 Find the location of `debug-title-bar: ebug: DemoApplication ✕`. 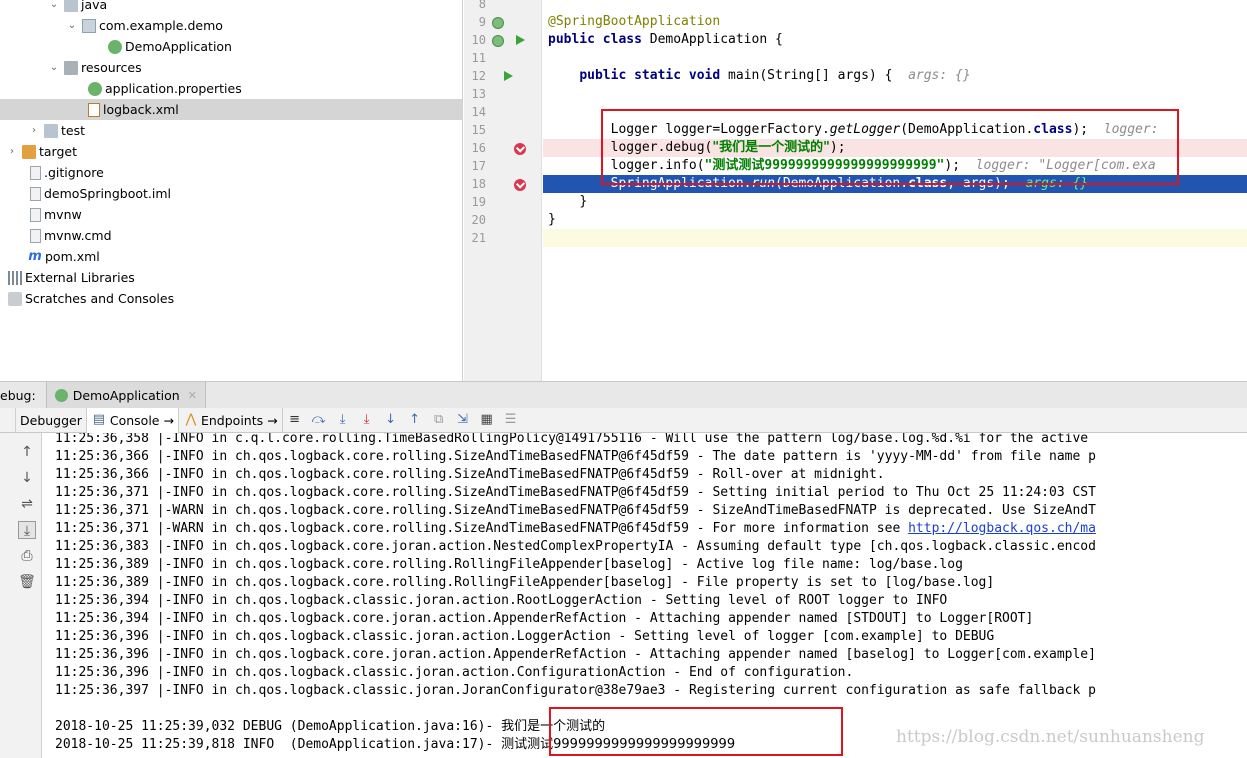

debug-title-bar: ebug: DemoApplication ✕ is located at coordinates (623, 395).